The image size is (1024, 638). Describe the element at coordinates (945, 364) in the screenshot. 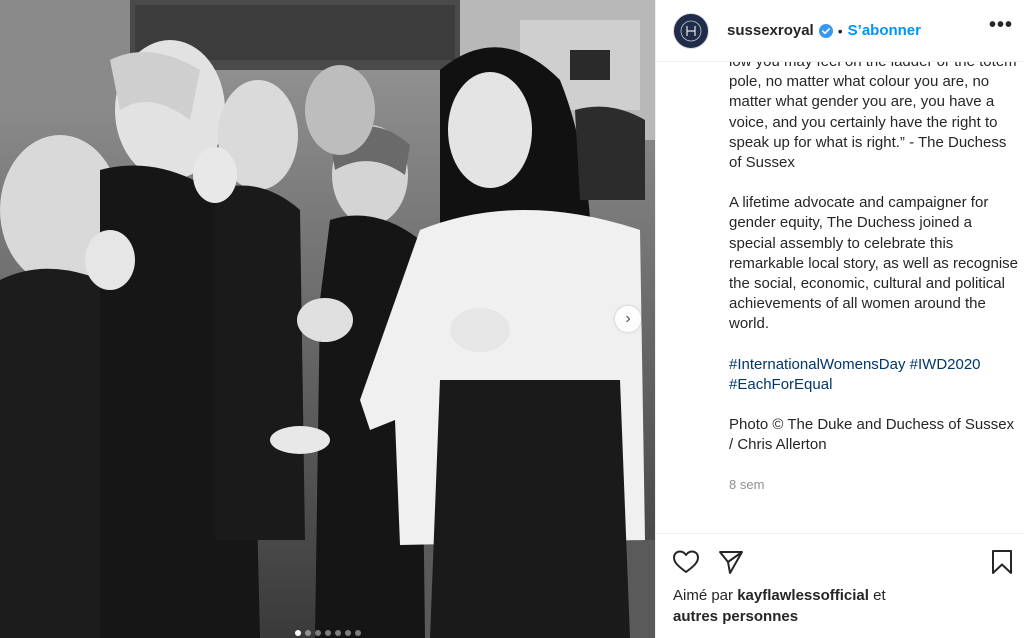

I see `hashtag-link: #IWD2020` at that location.